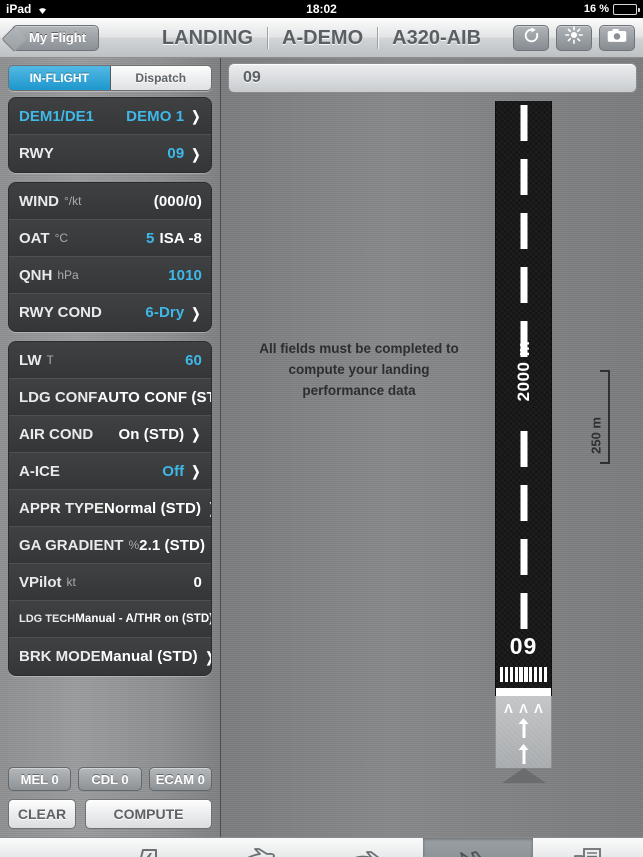 This screenshot has height=857, width=643. Describe the element at coordinates (437, 37) in the screenshot. I see `aircraft-title: A320-AIB` at that location.